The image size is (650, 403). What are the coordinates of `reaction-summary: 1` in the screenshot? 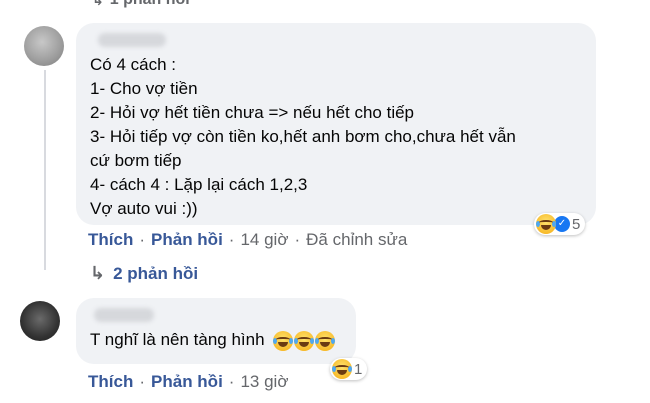 It's located at (349, 369).